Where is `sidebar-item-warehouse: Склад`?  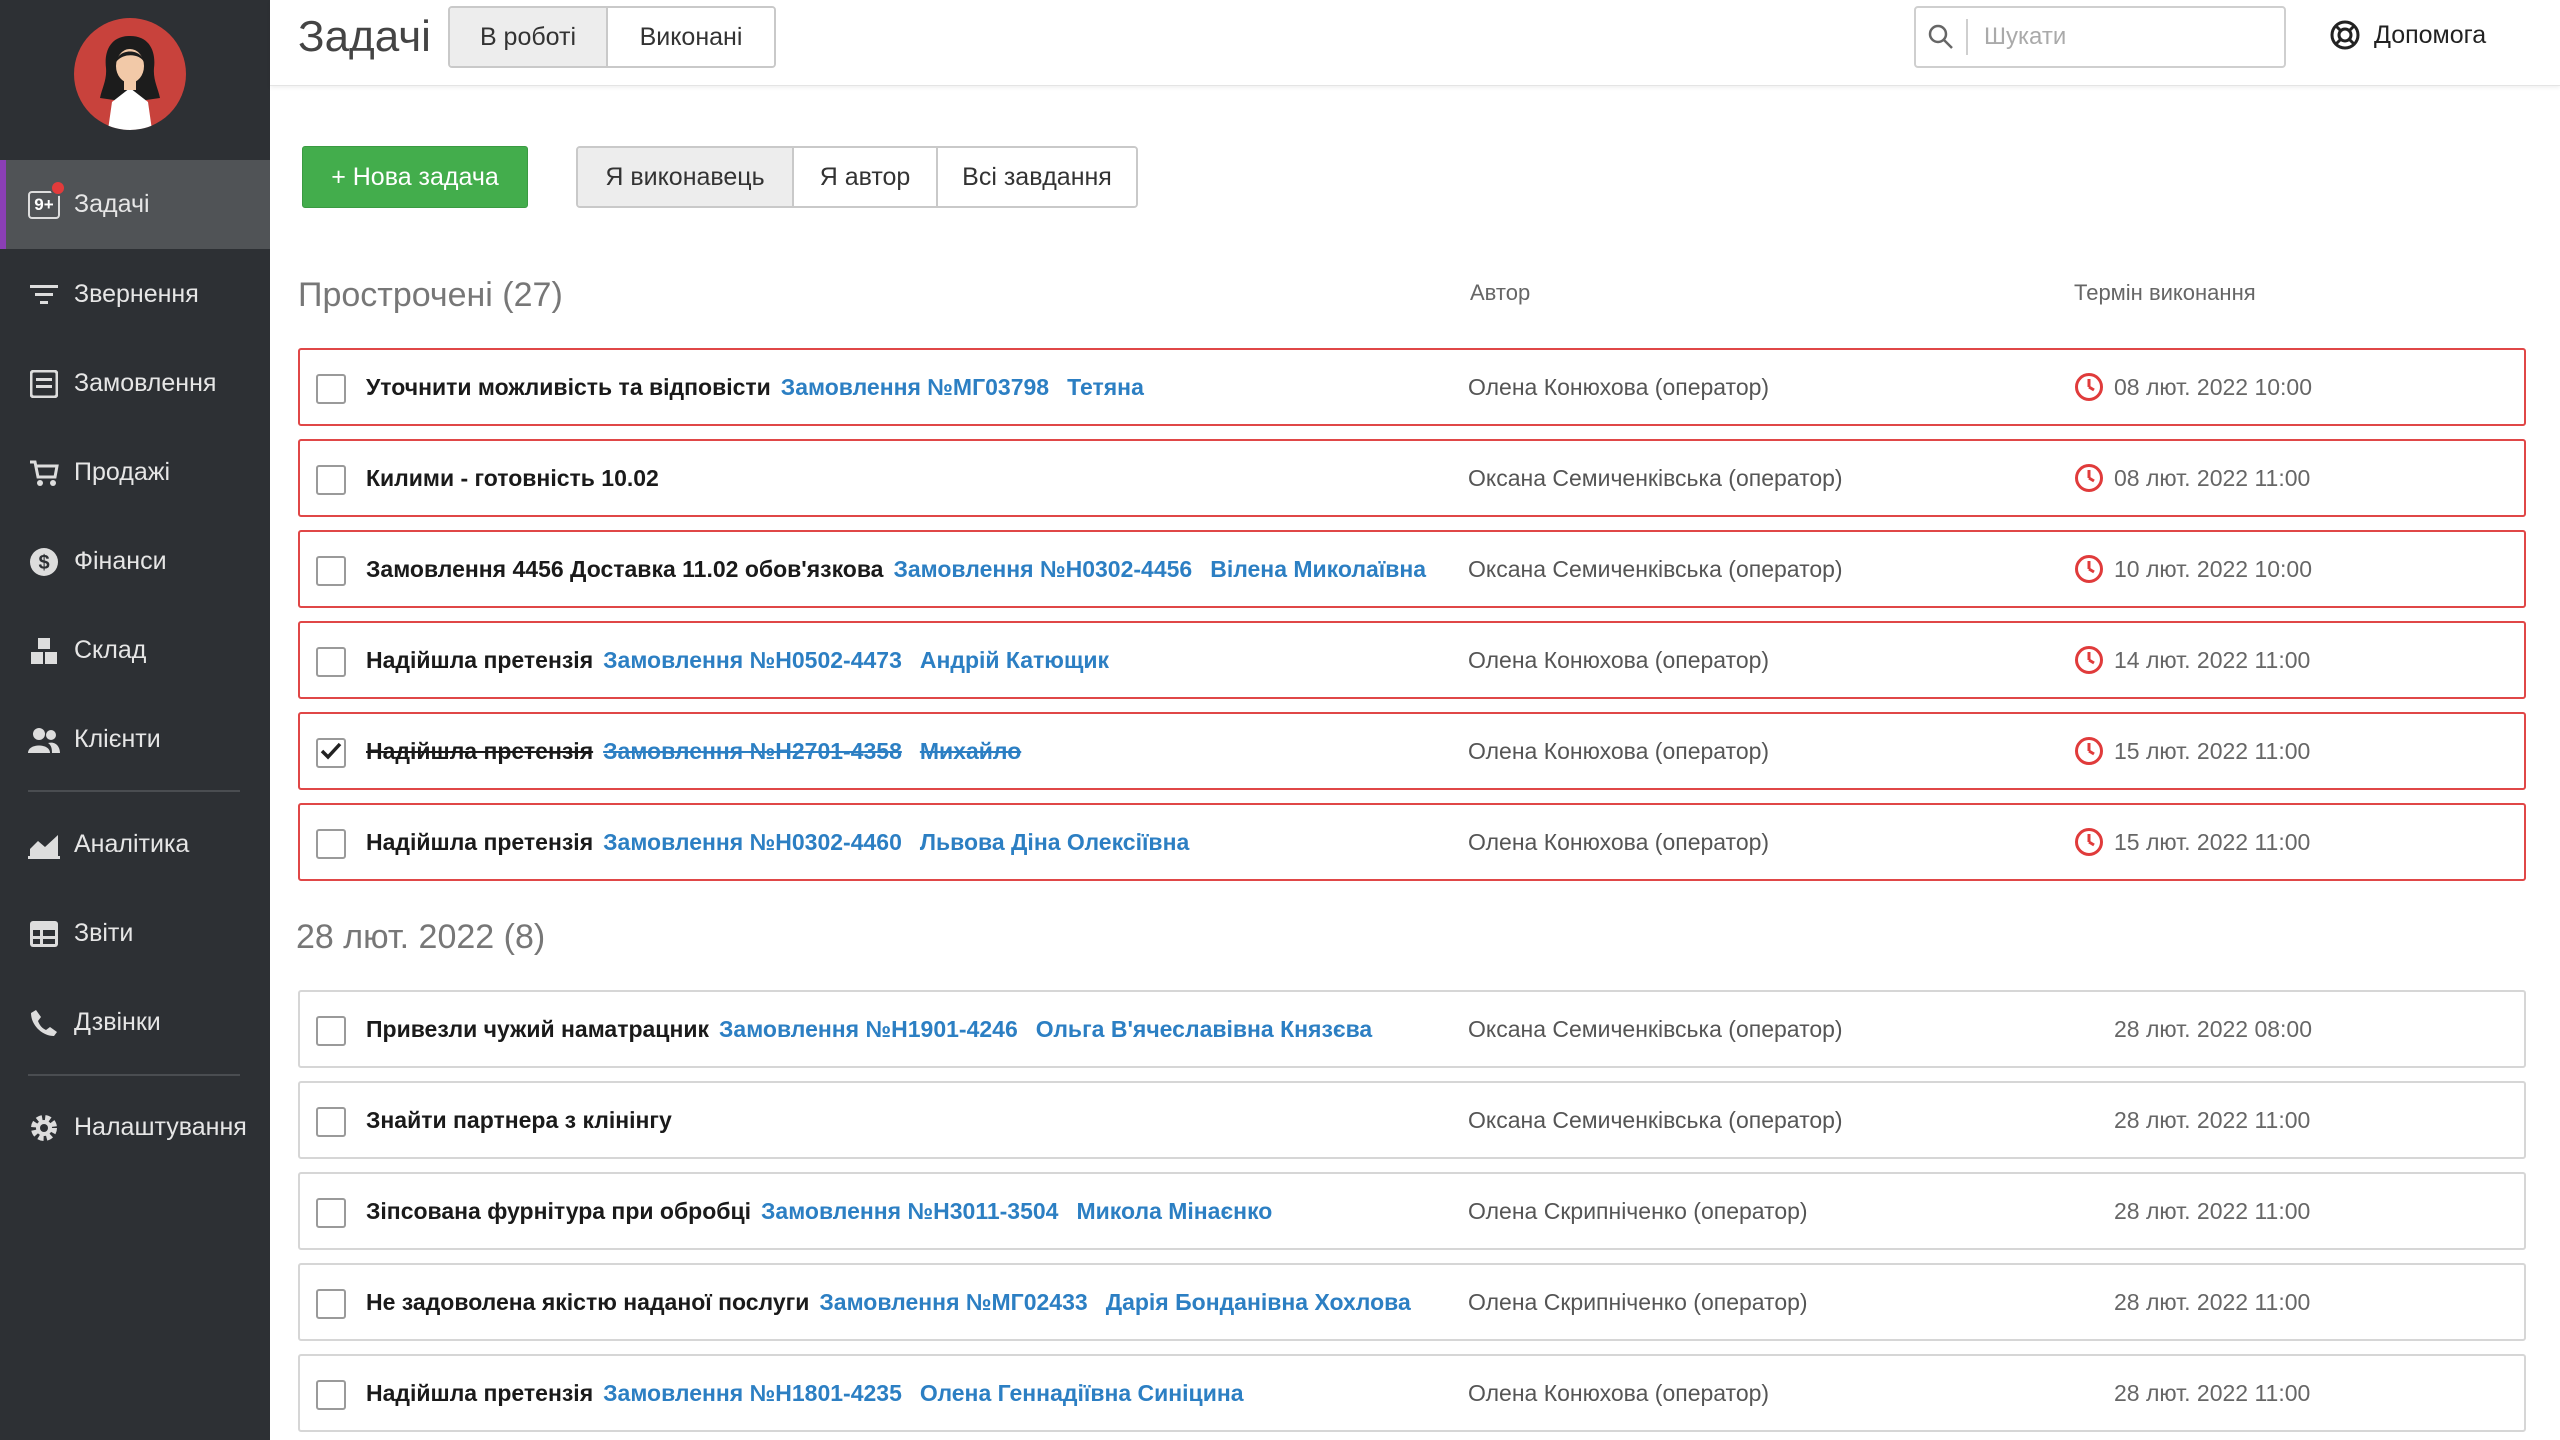
sidebar-item-warehouse: Склад is located at coordinates (135, 650).